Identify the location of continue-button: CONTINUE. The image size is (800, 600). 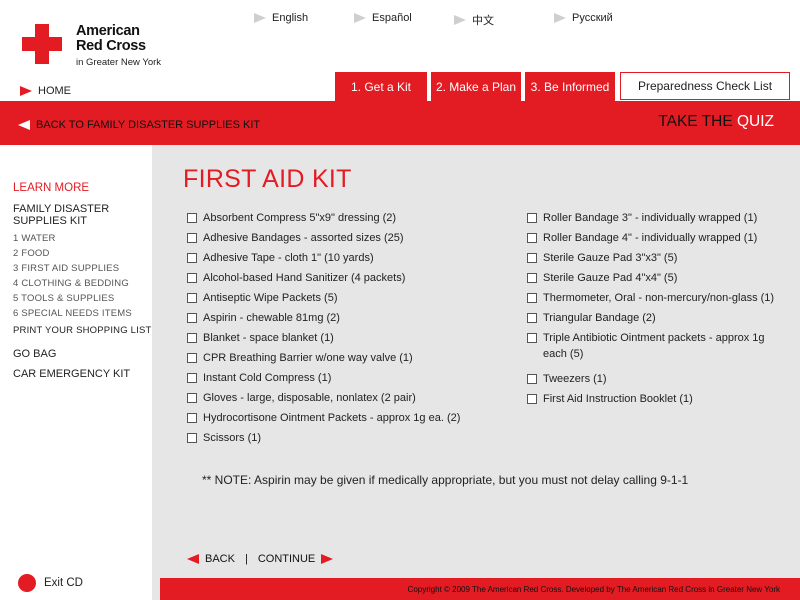
(296, 559).